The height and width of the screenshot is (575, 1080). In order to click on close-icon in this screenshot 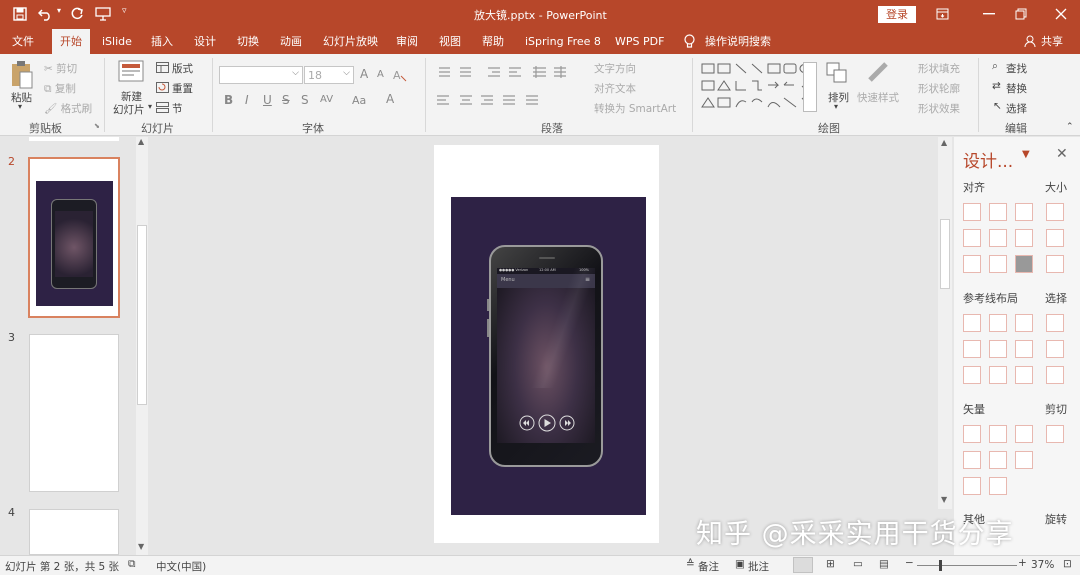, I will do `click(1061, 14)`.